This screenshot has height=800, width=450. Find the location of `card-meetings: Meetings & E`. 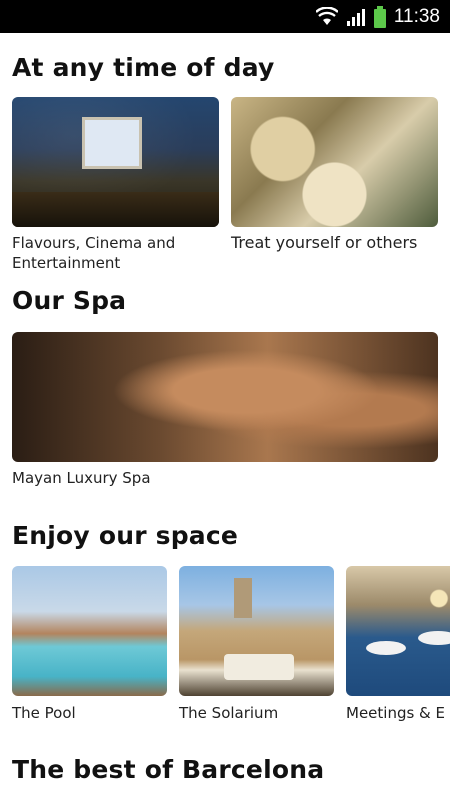

card-meetings: Meetings & E is located at coordinates (398, 646).